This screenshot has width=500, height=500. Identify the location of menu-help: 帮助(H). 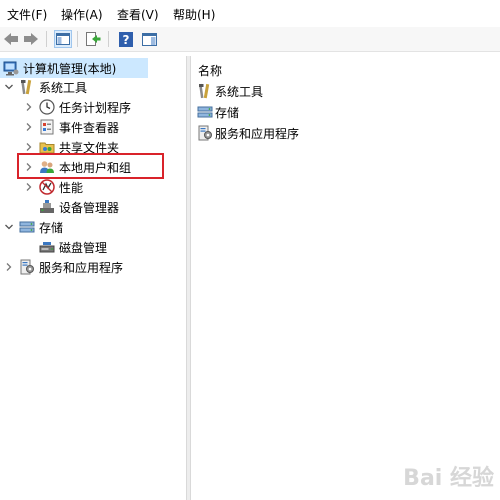
(194, 14).